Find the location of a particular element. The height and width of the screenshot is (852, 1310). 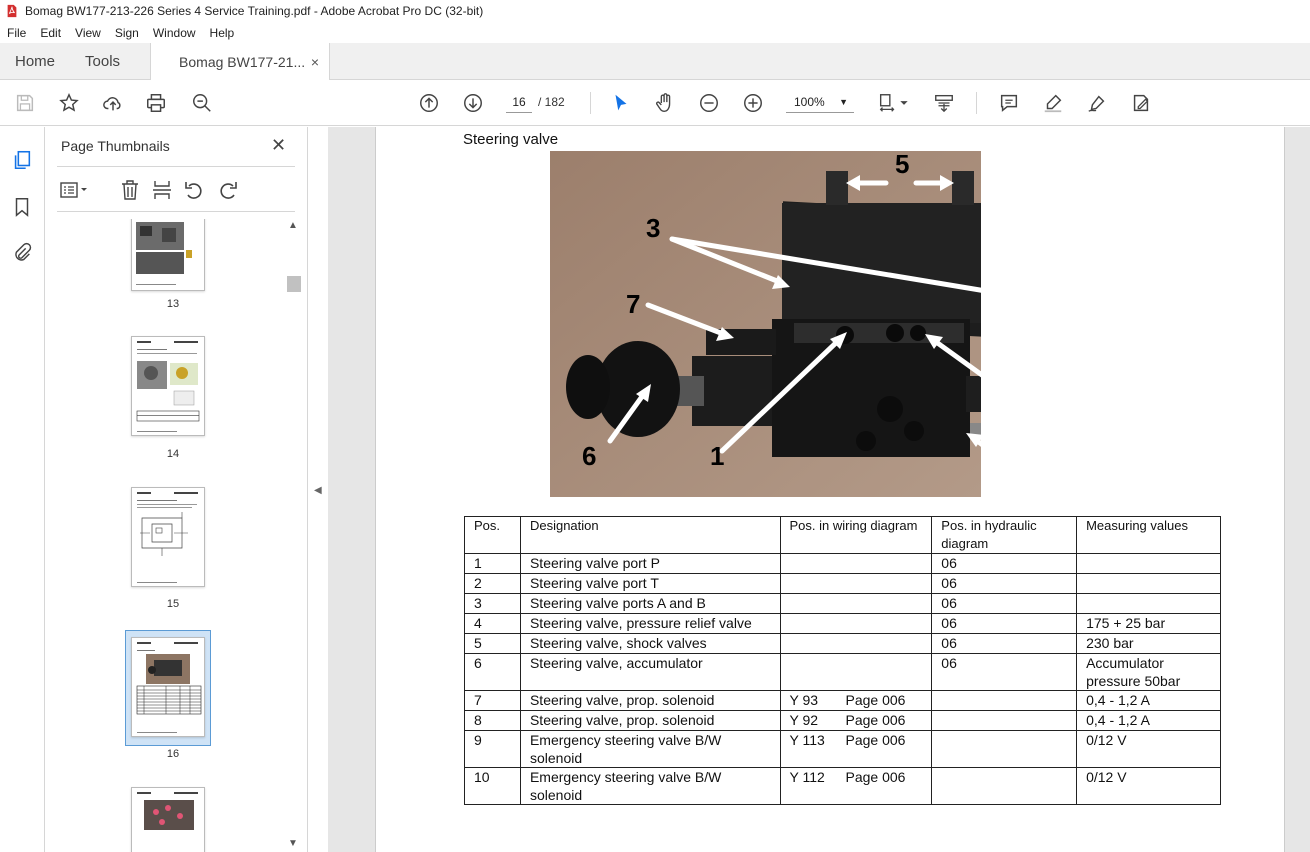

menu-edit: Edit is located at coordinates (50, 33).